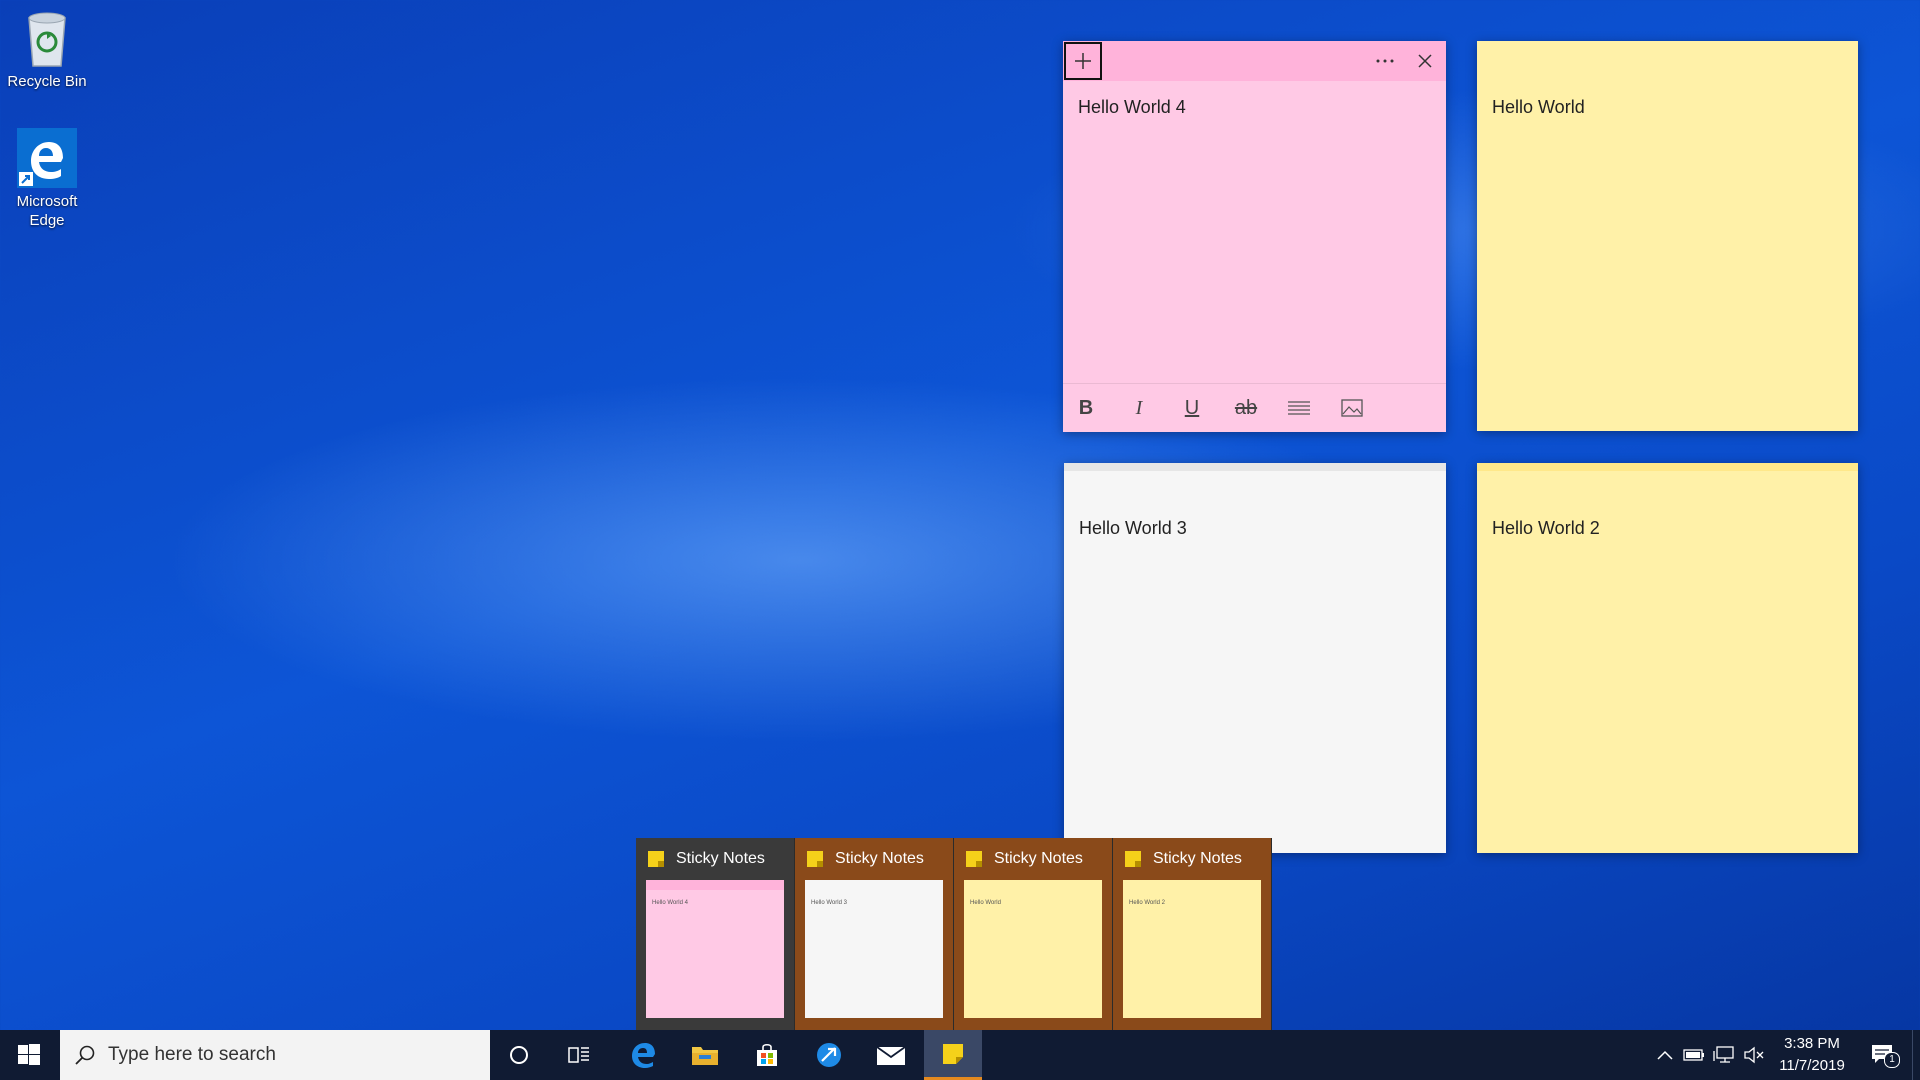 This screenshot has width=1920, height=1080. What do you see at coordinates (47, 220) in the screenshot?
I see `desktop-icon-label-line2: Edge` at bounding box center [47, 220].